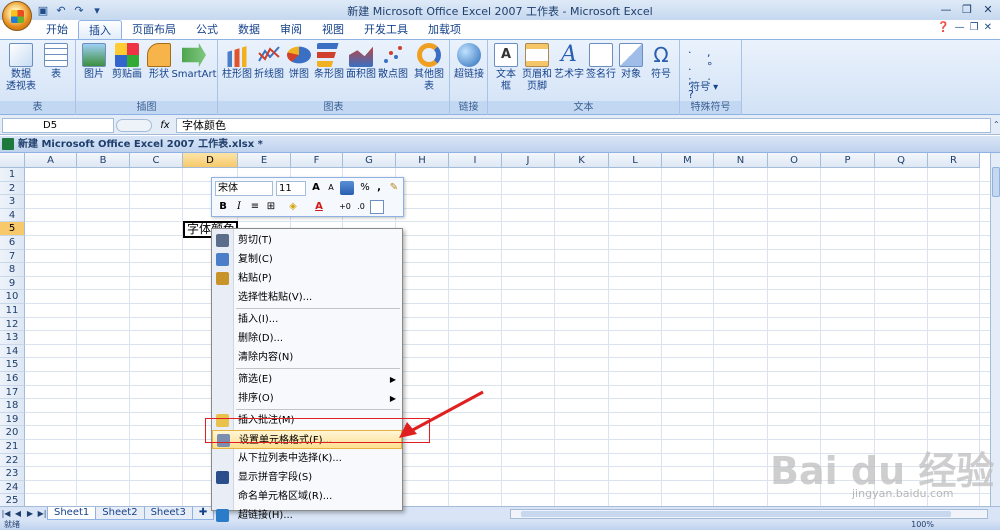  Describe the element at coordinates (361, 62) in the screenshot. I see `area-chart-button: 面积图` at that location.